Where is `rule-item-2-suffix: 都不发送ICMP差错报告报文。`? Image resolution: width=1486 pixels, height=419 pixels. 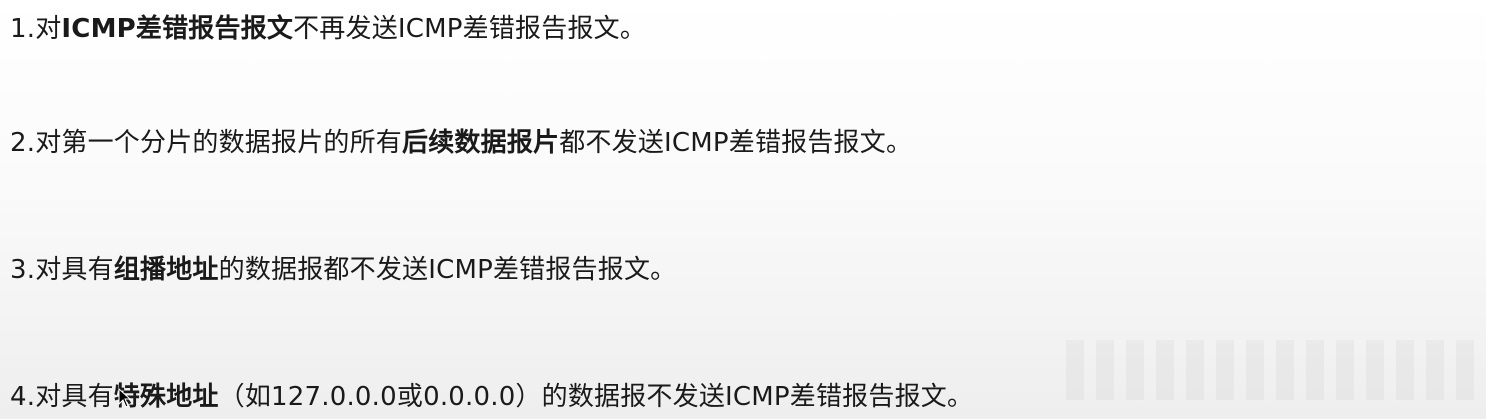
rule-item-2-suffix: 都不发送ICMP差错报告报文。 is located at coordinates (736, 143).